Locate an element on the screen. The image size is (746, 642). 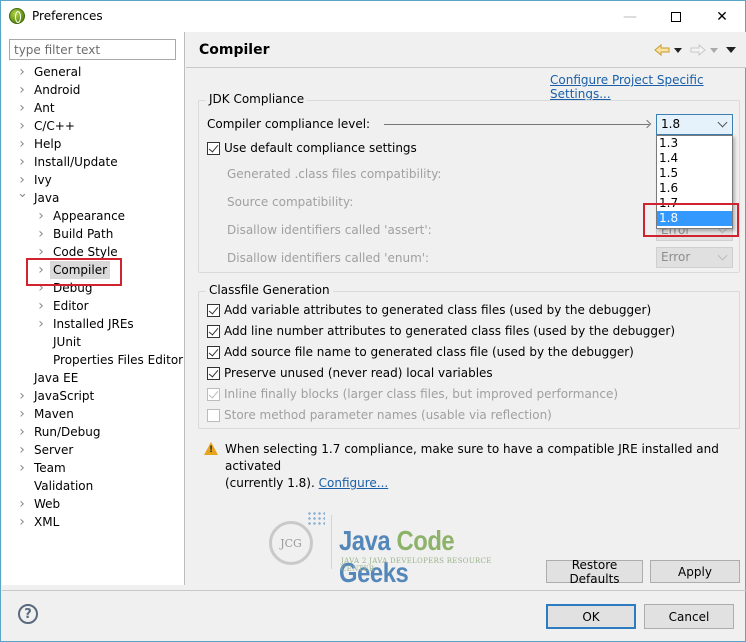
tree-item-maven: › Maven is located at coordinates (93, 414).